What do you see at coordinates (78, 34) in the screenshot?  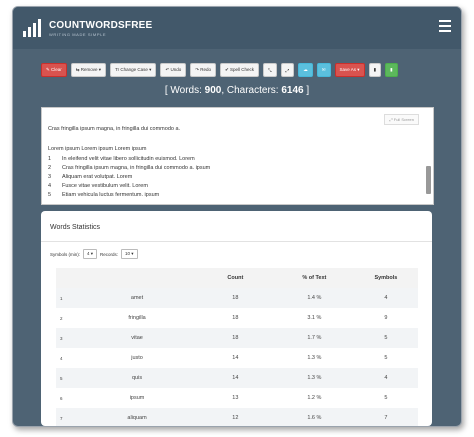 I see `logo-subtext: WRITING MADE SIMPLE` at bounding box center [78, 34].